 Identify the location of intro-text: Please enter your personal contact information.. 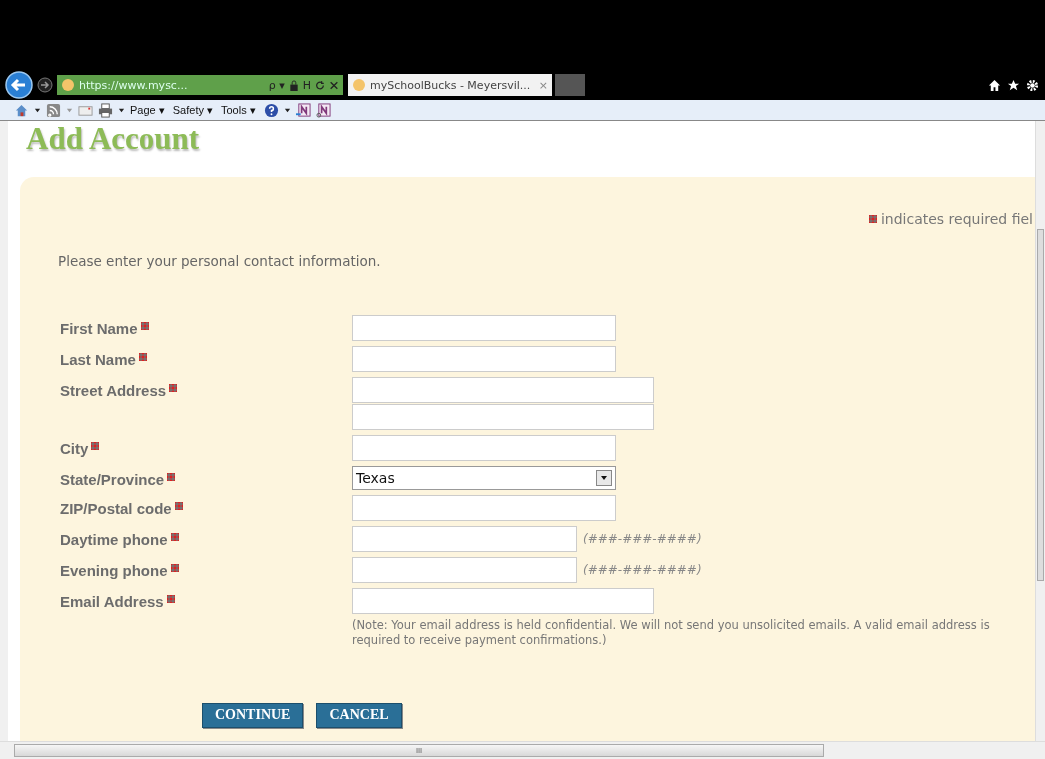
(220, 261).